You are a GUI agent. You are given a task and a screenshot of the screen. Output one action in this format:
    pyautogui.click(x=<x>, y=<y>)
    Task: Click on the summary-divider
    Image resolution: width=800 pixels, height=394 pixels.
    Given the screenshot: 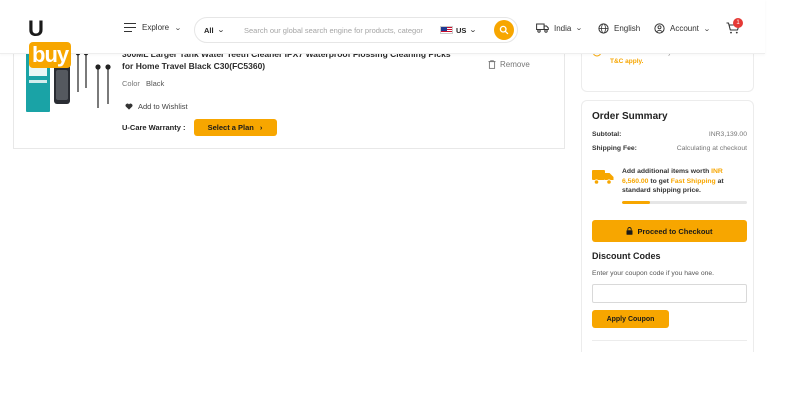 What is the action you would take?
    pyautogui.click(x=669, y=340)
    